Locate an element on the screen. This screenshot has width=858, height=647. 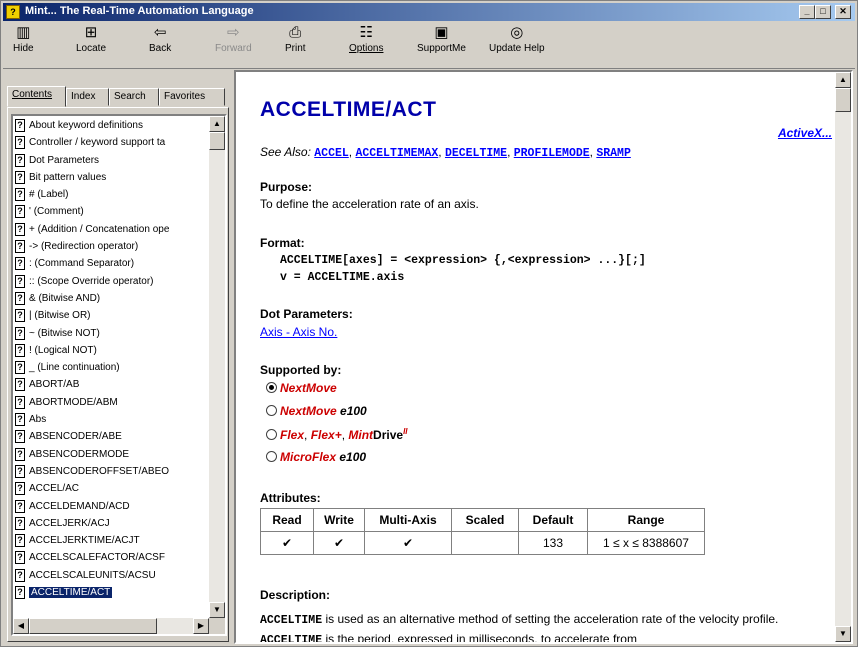
see-also-link: SRAMP is located at coordinates (613, 153).